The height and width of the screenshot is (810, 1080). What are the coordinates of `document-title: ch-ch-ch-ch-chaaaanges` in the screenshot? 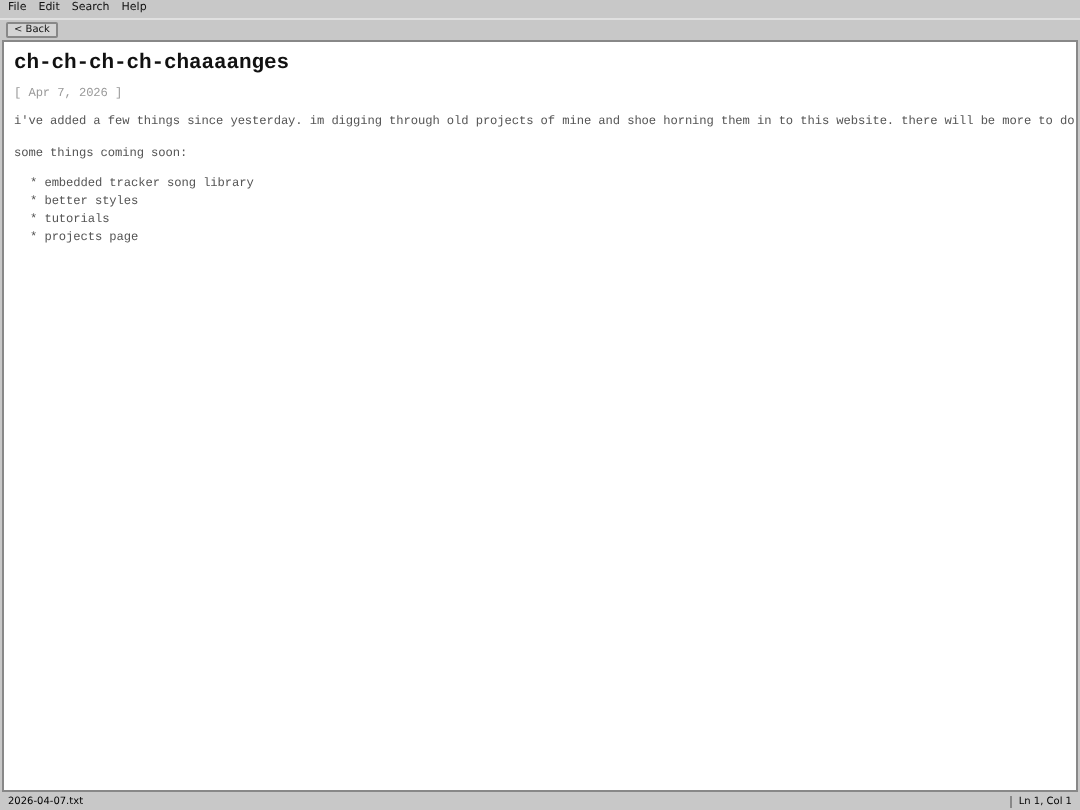 It's located at (153, 64).